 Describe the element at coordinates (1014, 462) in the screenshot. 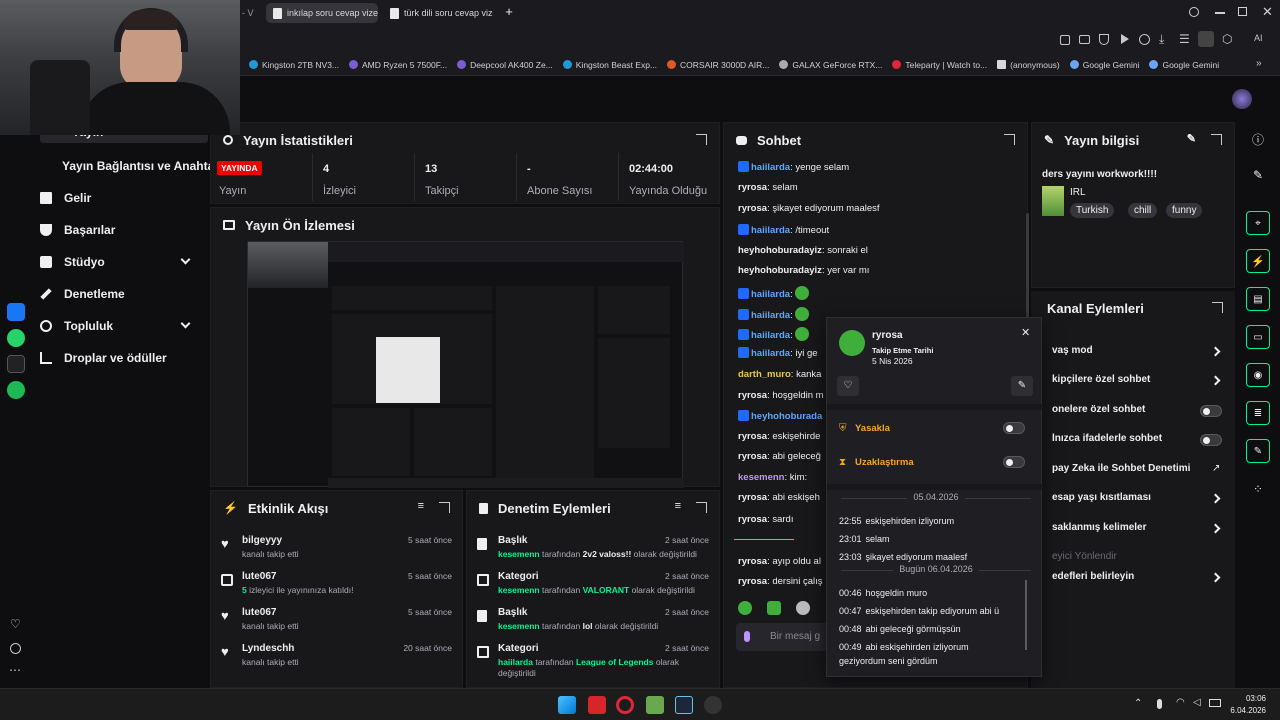

I see `timeout-toggle` at that location.